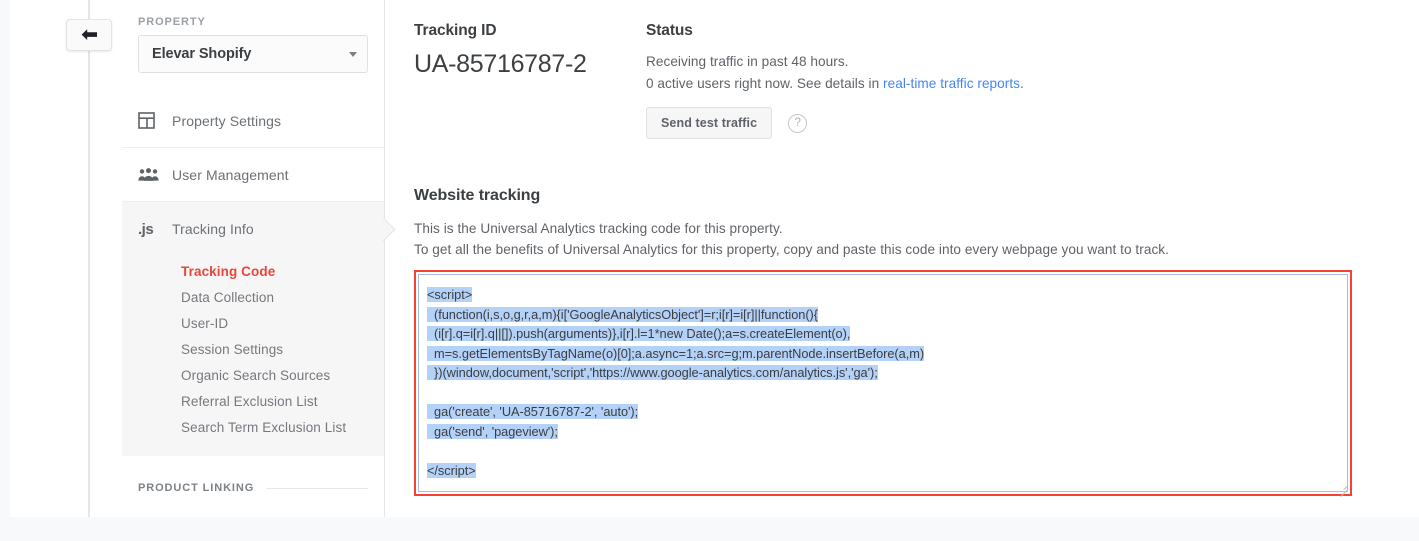 The height and width of the screenshot is (541, 1419). I want to click on status-line-traffic: Receiving traffic in past 48 hours., so click(747, 61).